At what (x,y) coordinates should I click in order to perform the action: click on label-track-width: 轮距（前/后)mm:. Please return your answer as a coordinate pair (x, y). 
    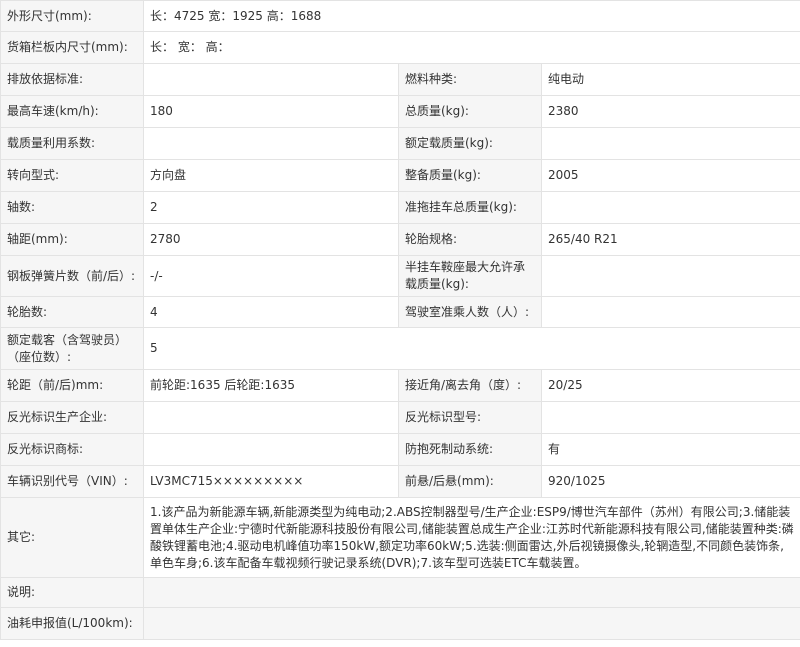
    Looking at the image, I should click on (72, 385).